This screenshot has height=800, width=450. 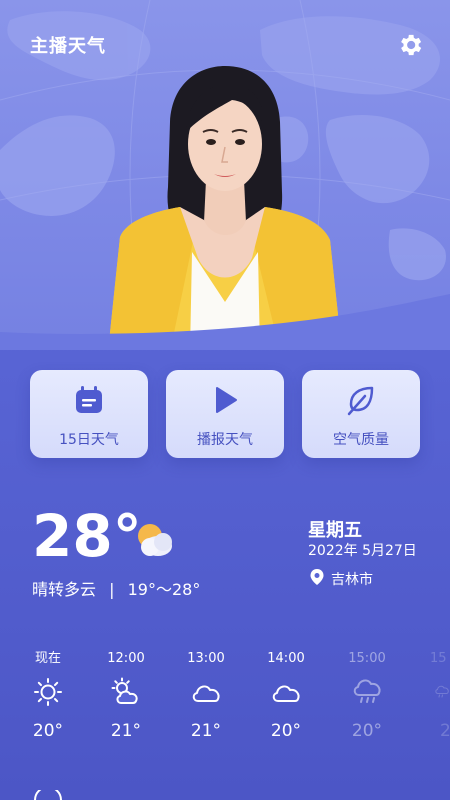 I want to click on card-broadcast-weather: 播报天气, so click(x=225, y=414).